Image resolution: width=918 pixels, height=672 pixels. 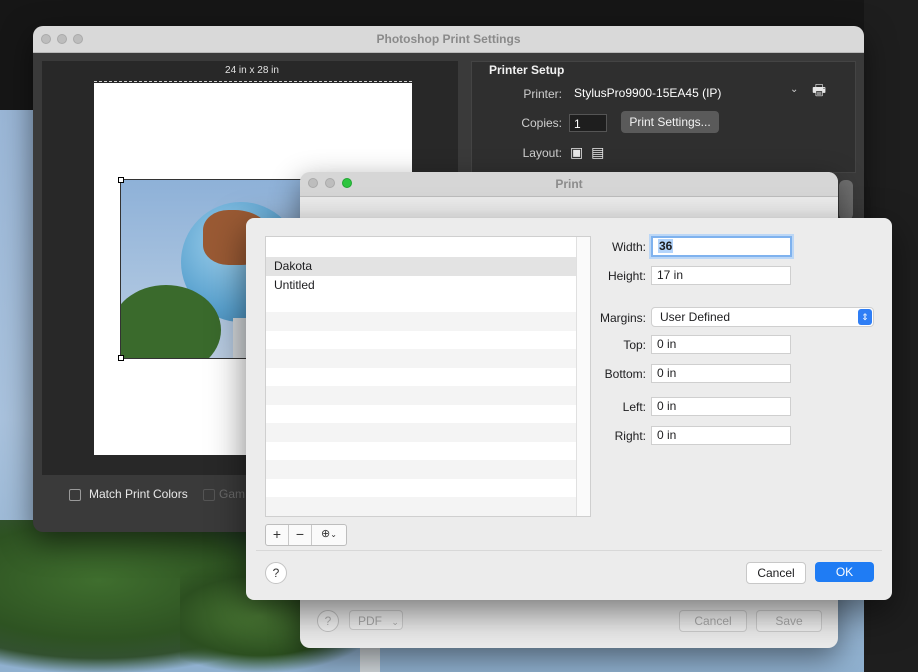 What do you see at coordinates (326, 534) in the screenshot?
I see `more-options-icon: ⊕` at bounding box center [326, 534].